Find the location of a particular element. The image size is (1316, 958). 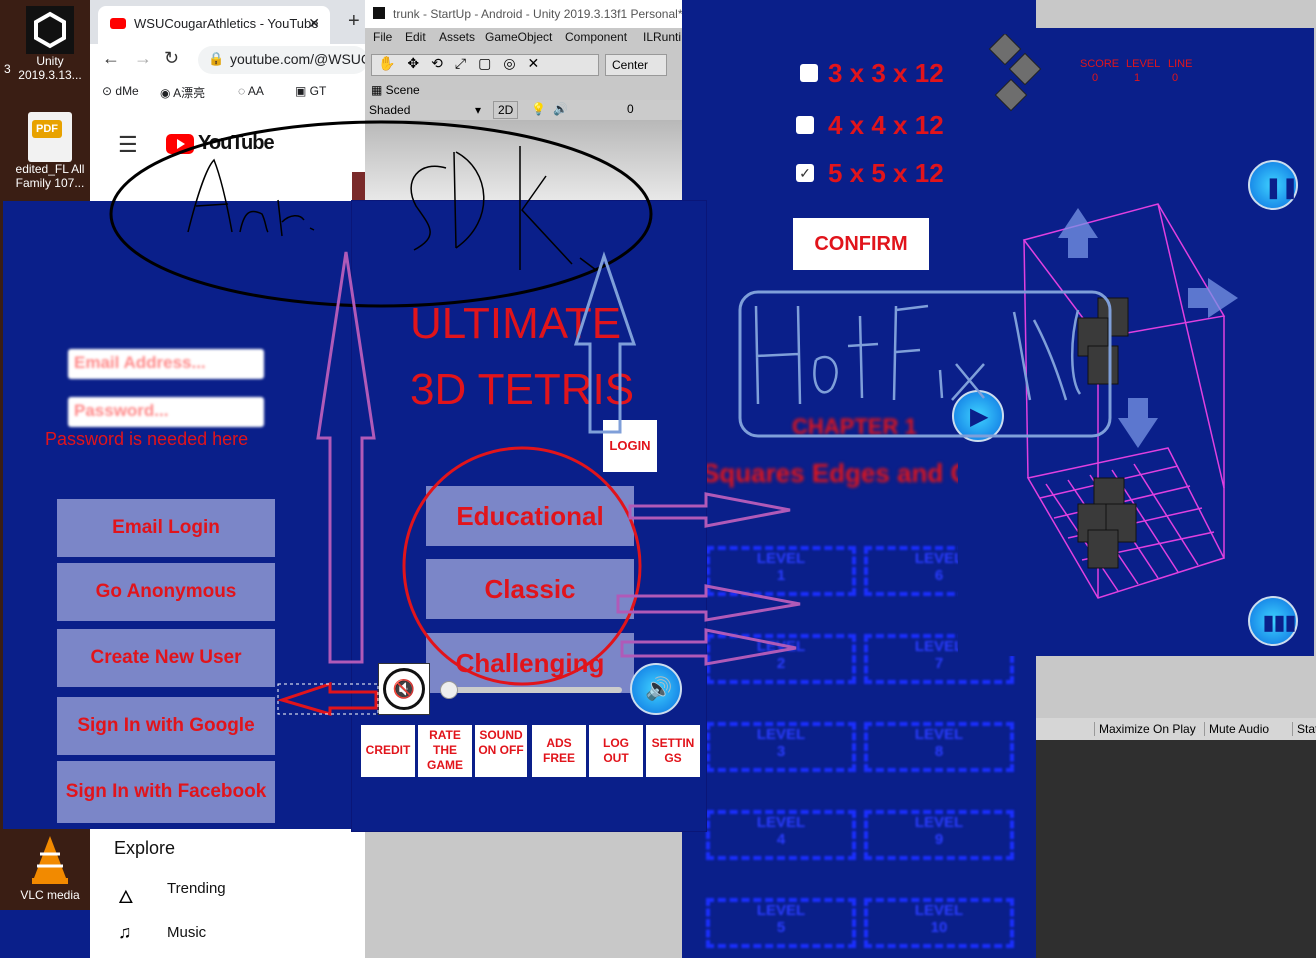

annotation-arrow-up-blue is located at coordinates (605, 342).